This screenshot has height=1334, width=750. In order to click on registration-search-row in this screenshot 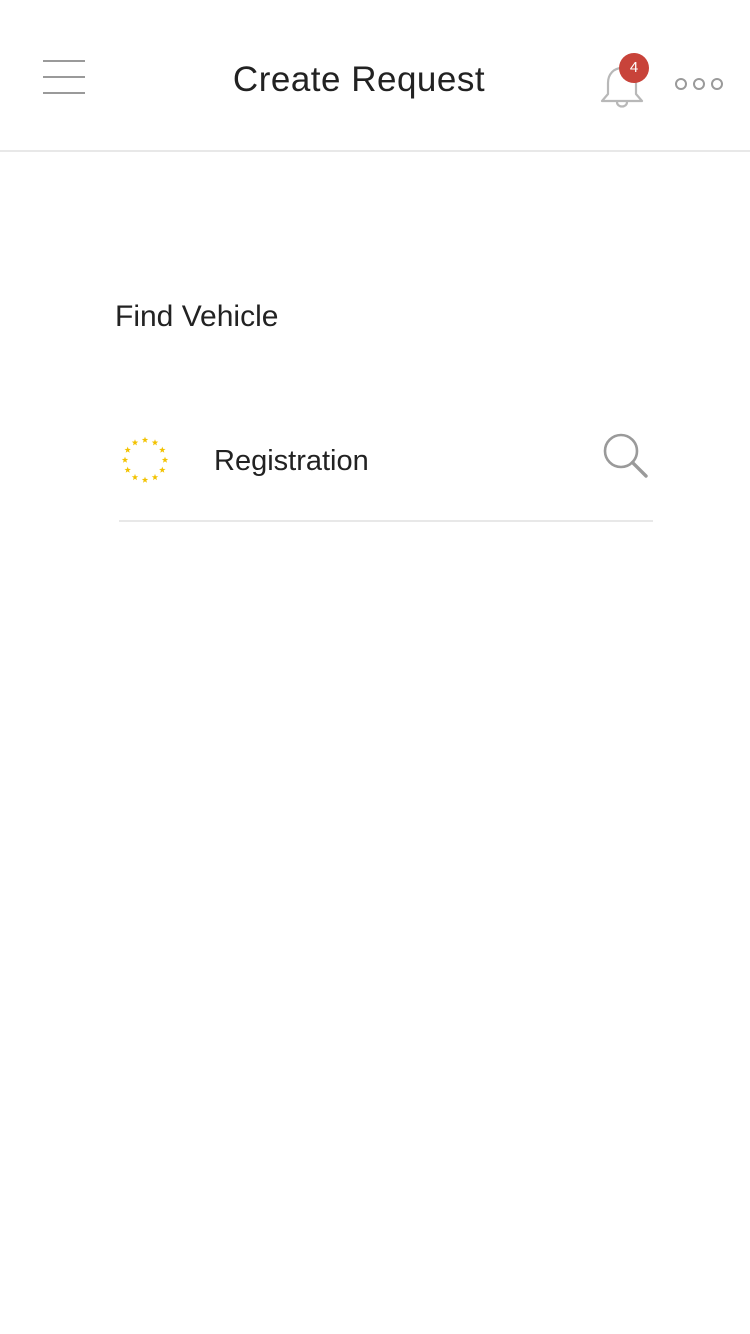, I will do `click(386, 473)`.